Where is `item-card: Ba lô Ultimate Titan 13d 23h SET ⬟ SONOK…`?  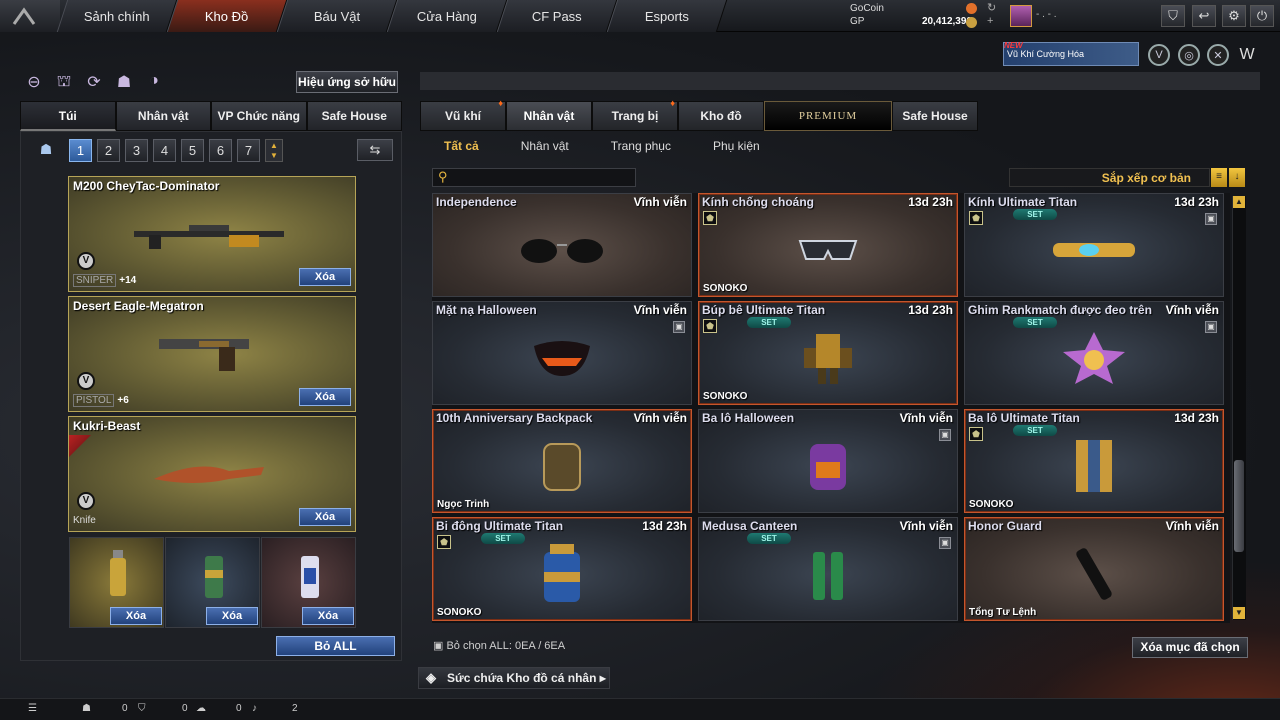
item-card: Ba lô Ultimate Titan 13d 23h SET ⬟ SONOK… is located at coordinates (1094, 461).